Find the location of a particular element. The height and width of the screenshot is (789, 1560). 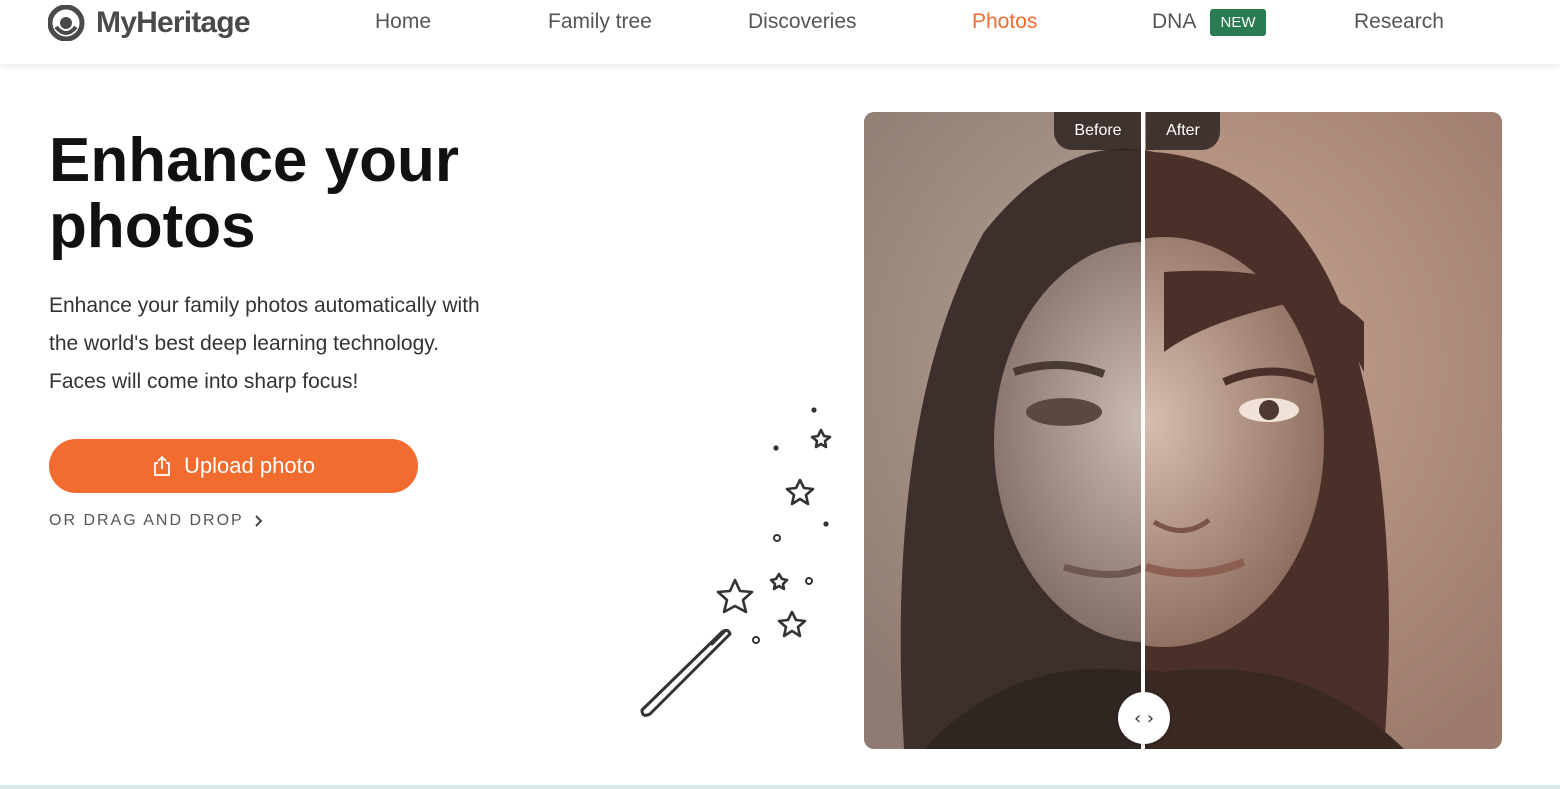

nav-home: Home is located at coordinates (403, 22).